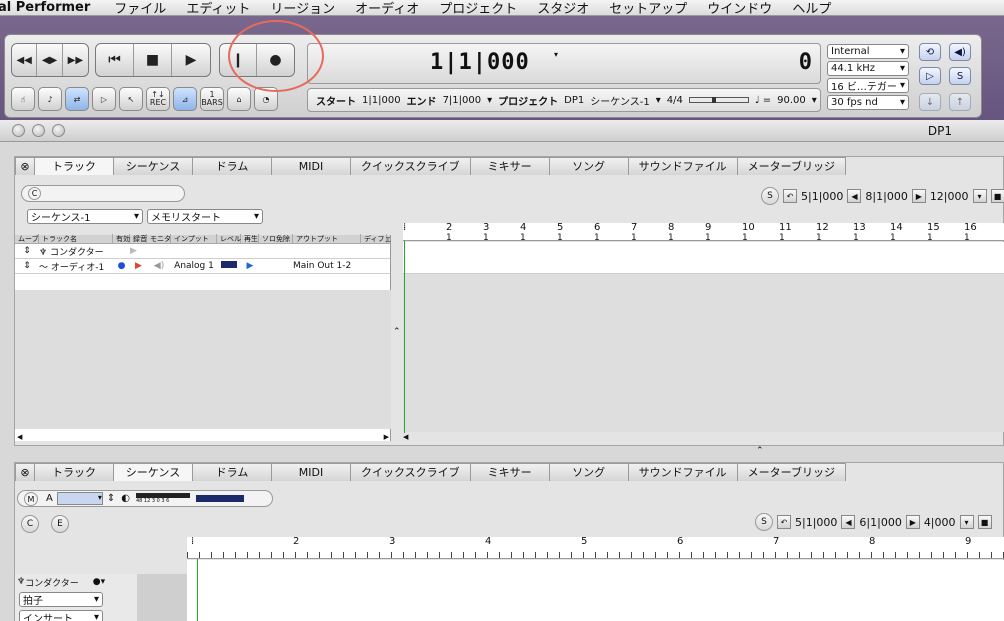 The width and height of the screenshot is (1004, 621). Describe the element at coordinates (185, 99) in the screenshot. I see `metronome-icon: ⊿` at that location.